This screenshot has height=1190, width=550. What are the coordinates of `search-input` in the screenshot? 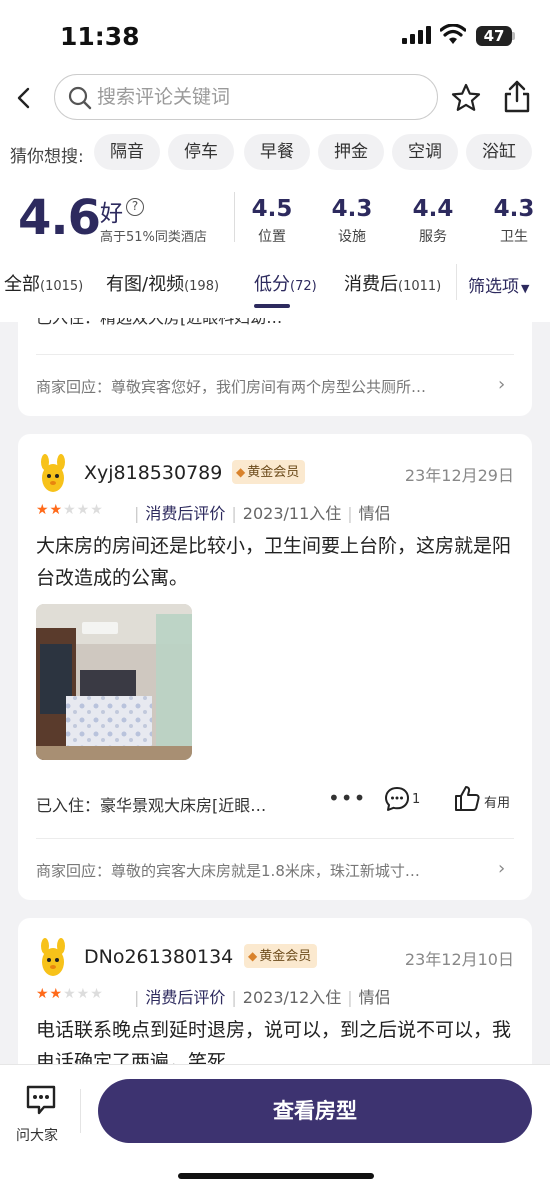 It's located at (257, 97).